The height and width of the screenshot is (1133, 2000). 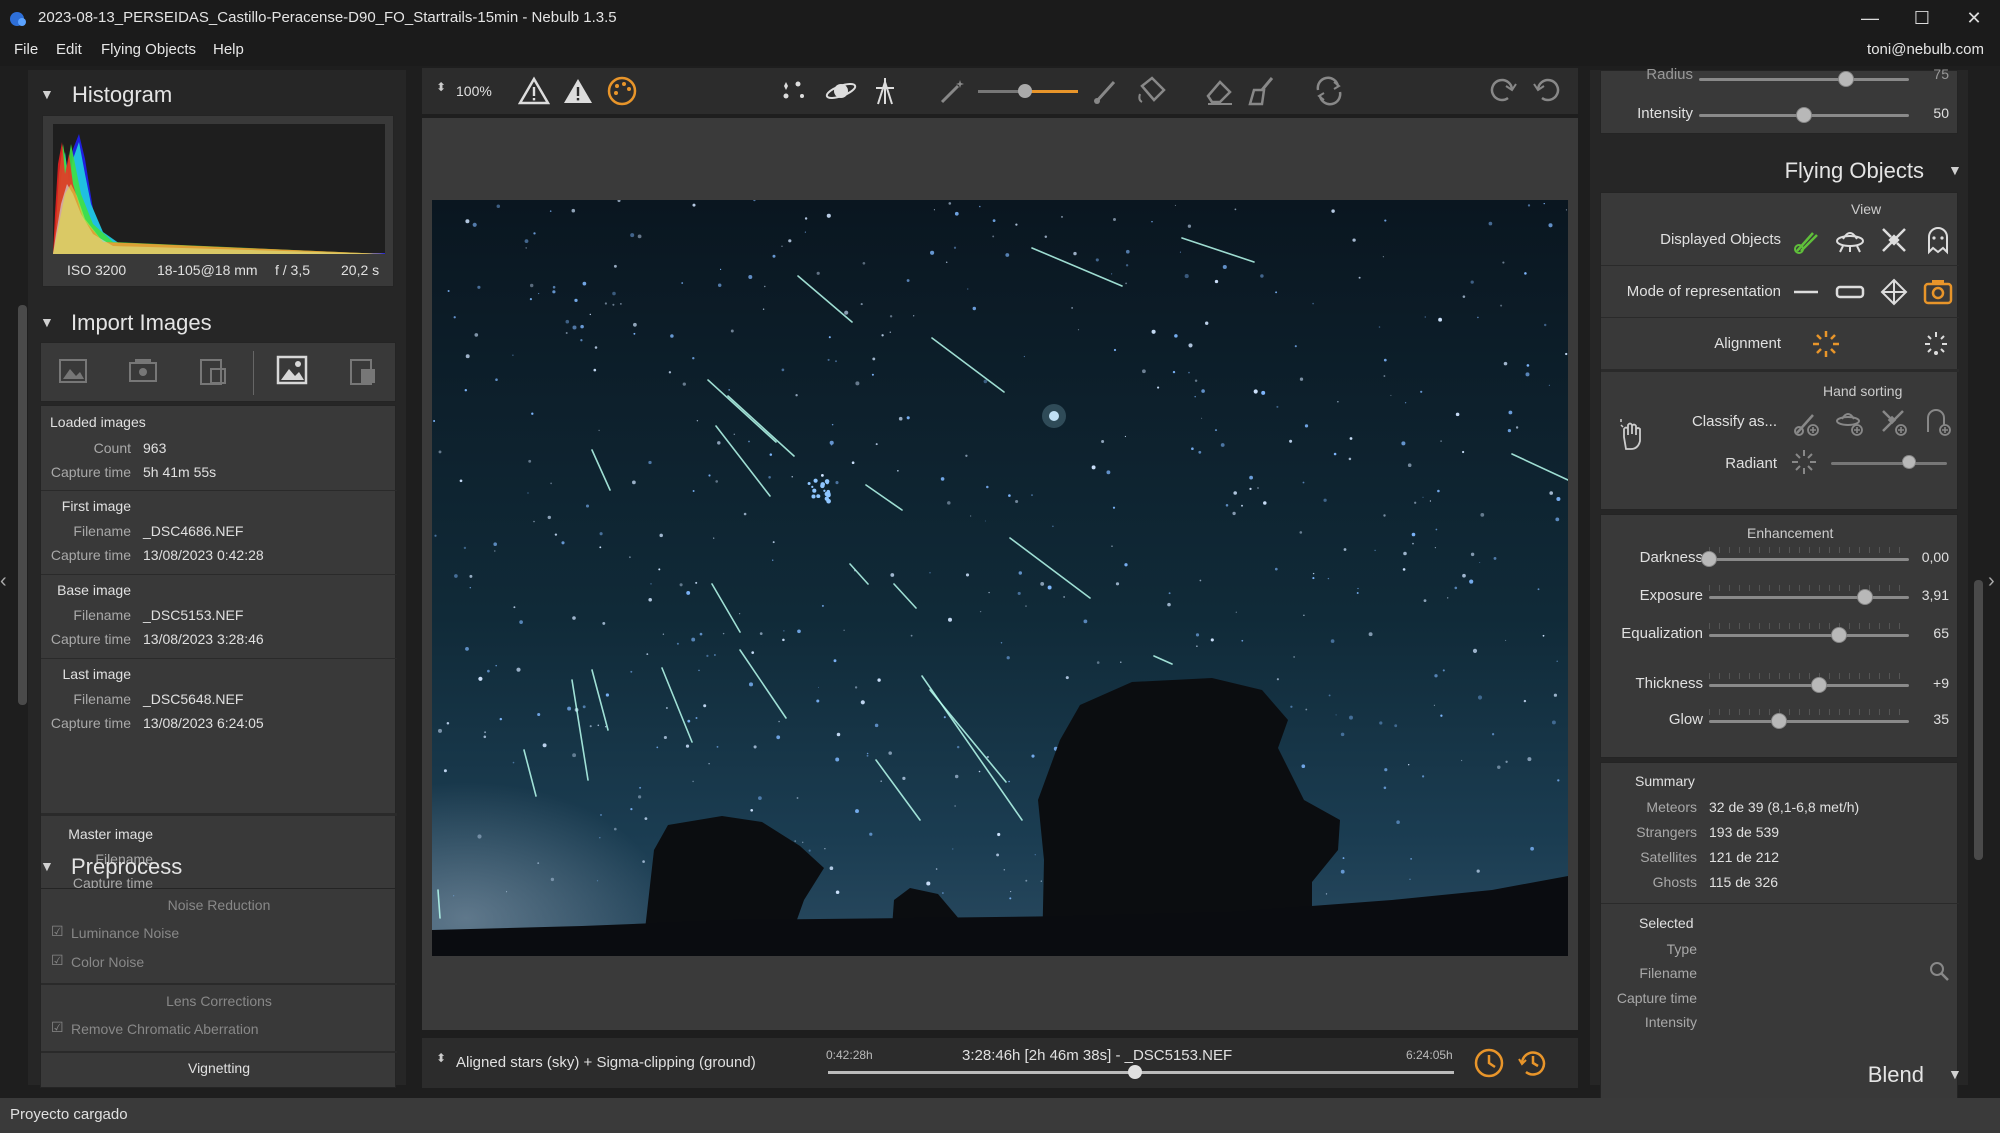 What do you see at coordinates (213, 371) in the screenshot?
I see `import-clipboard-icon` at bounding box center [213, 371].